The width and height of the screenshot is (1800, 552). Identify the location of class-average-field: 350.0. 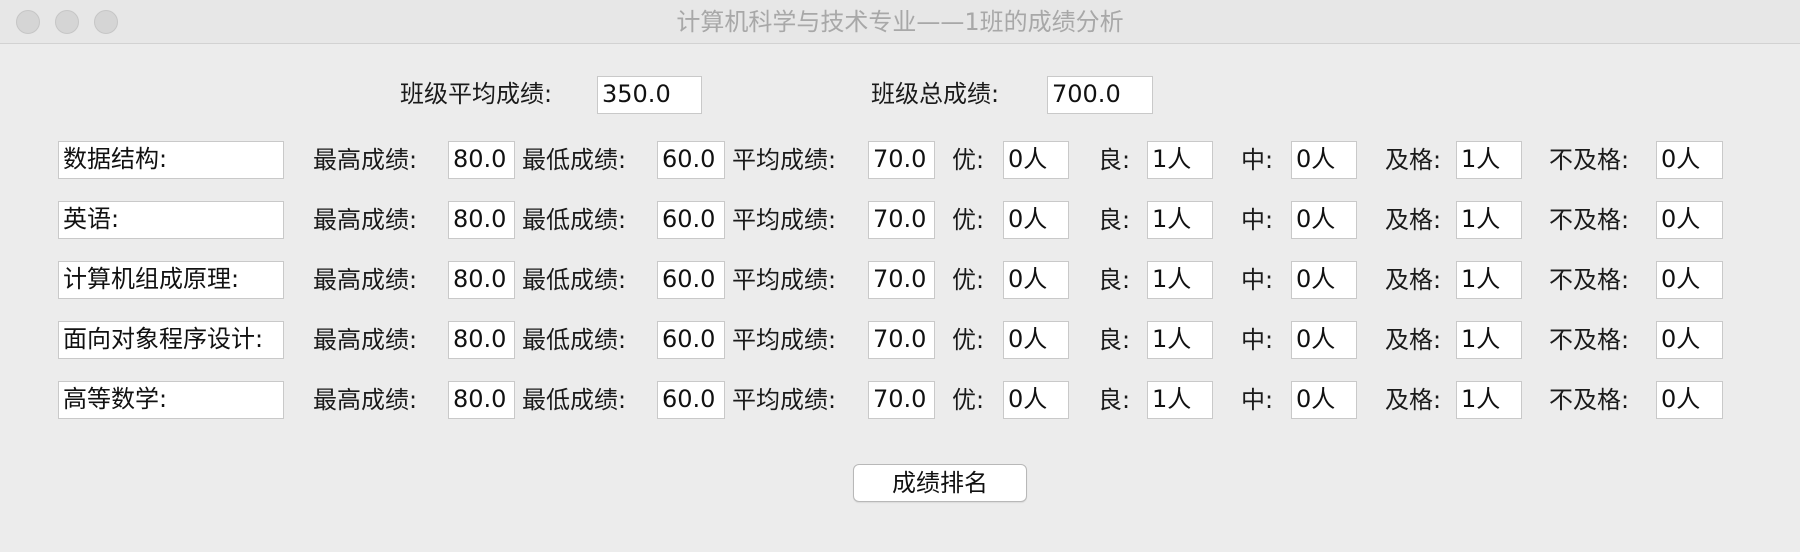
(649, 95).